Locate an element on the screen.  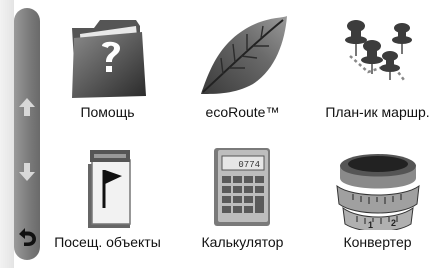
svg-text: 2 is located at coordinates (393, 223).